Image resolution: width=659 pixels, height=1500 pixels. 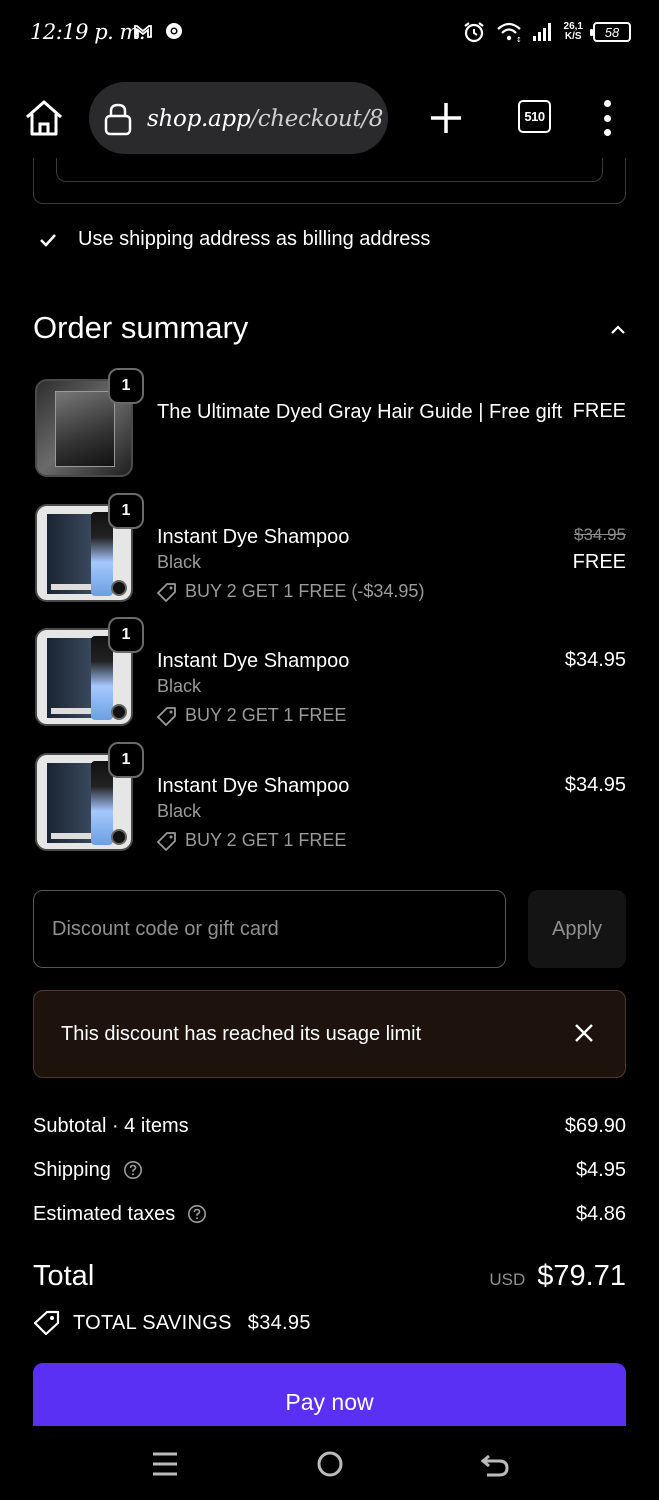 I want to click on battery-icon: 58, so click(x=610, y=32).